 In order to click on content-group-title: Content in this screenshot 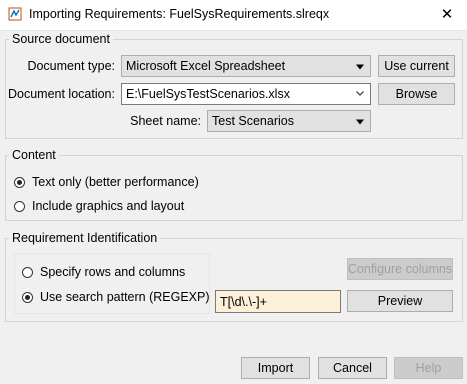, I will do `click(34, 155)`.